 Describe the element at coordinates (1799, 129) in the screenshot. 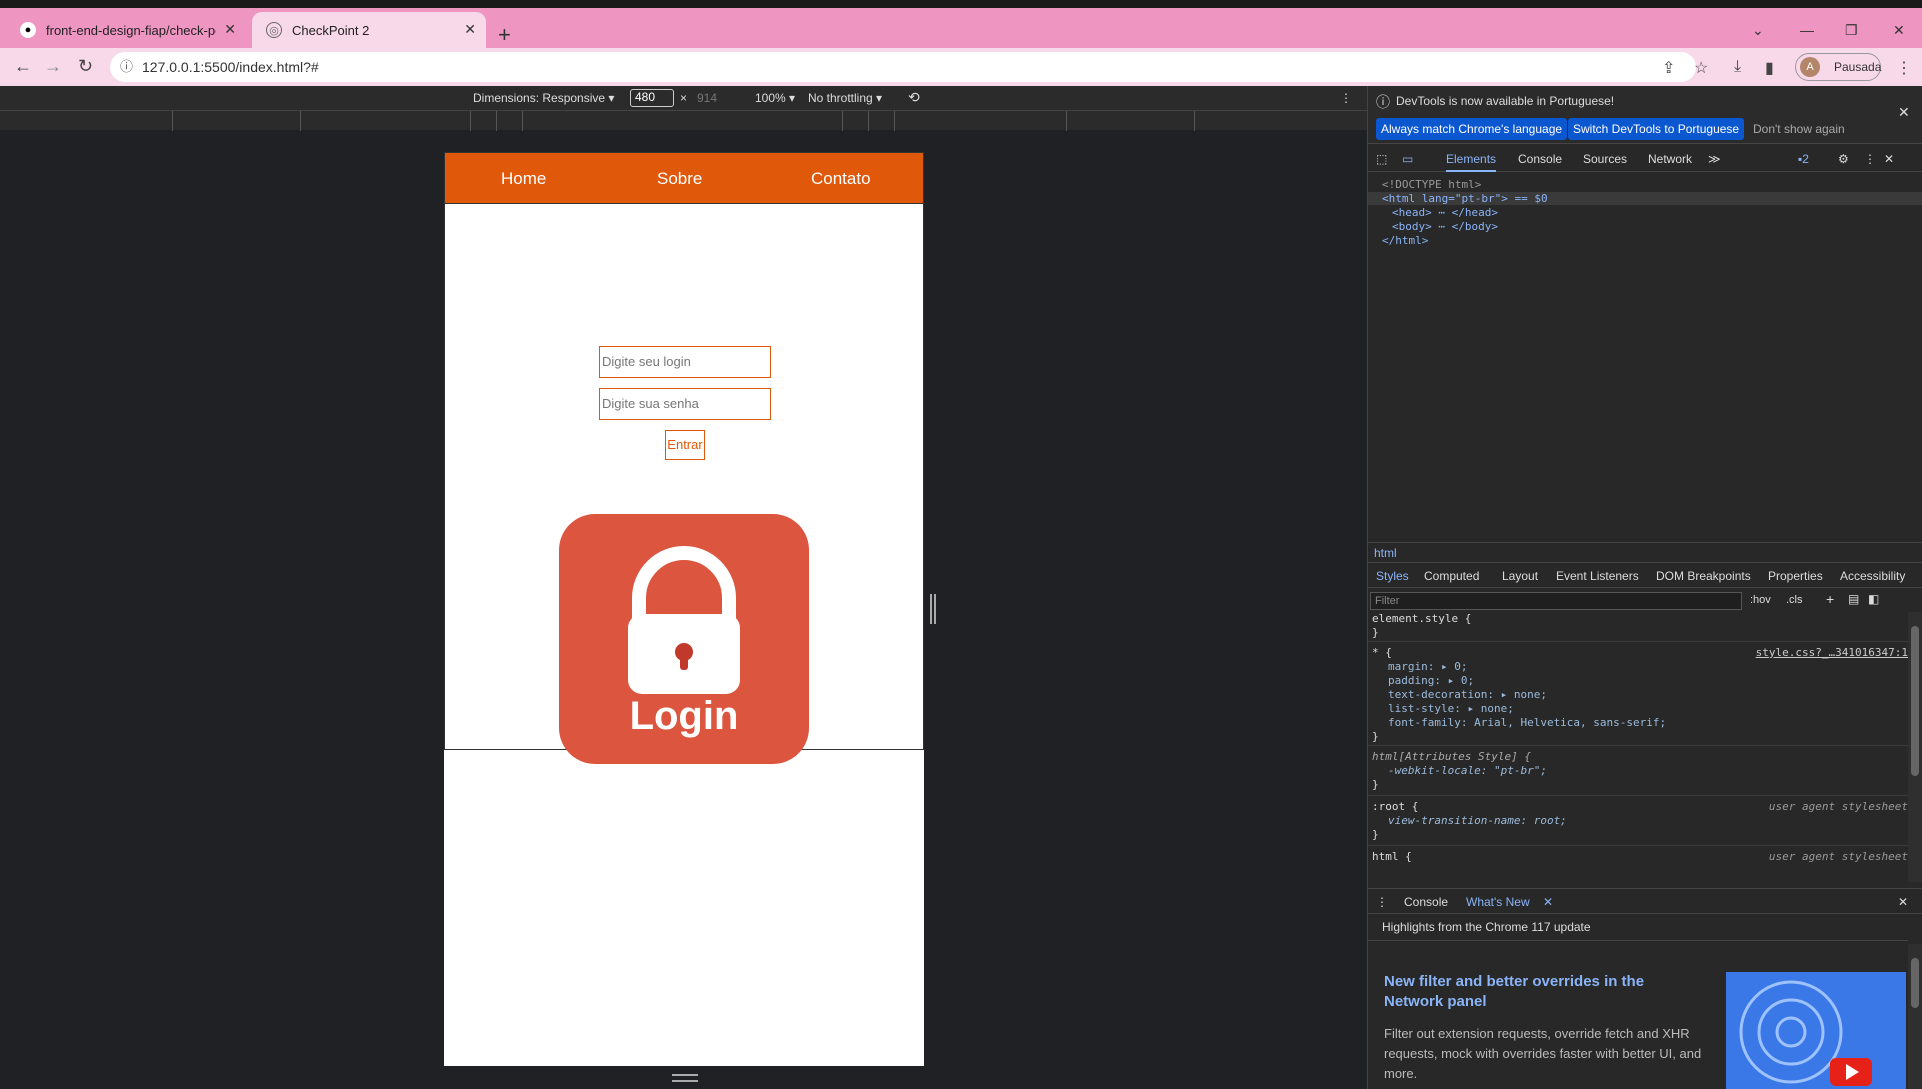

I see `dont-show-button: Don't show again` at that location.